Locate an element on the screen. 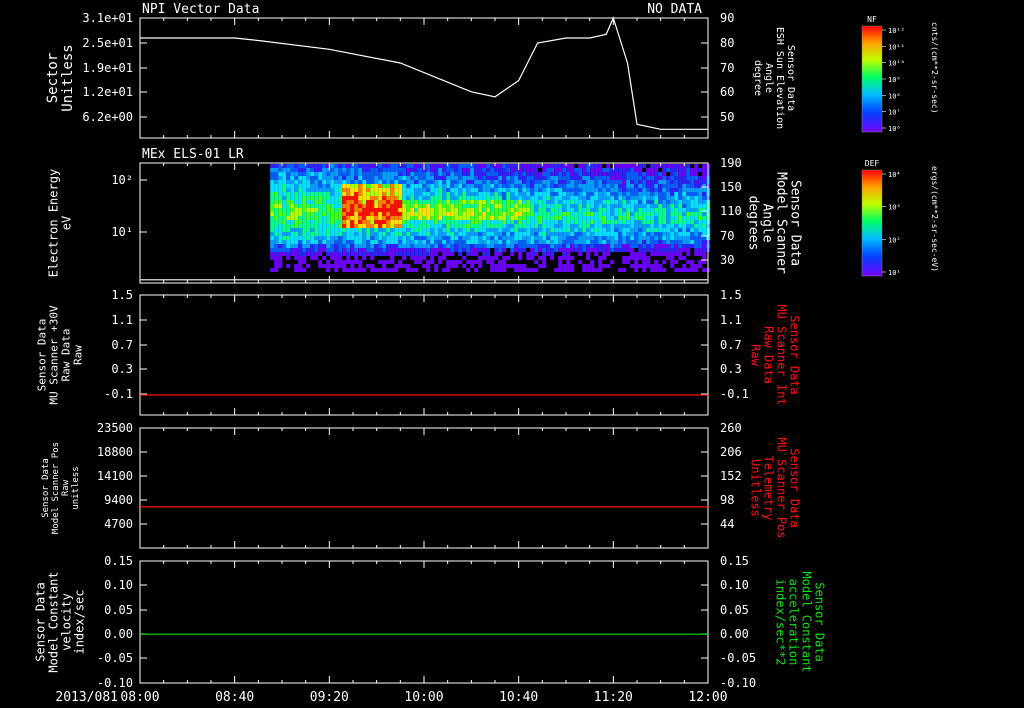 The image size is (1024, 708). time-tick-label: 10:00 is located at coordinates (423, 697).